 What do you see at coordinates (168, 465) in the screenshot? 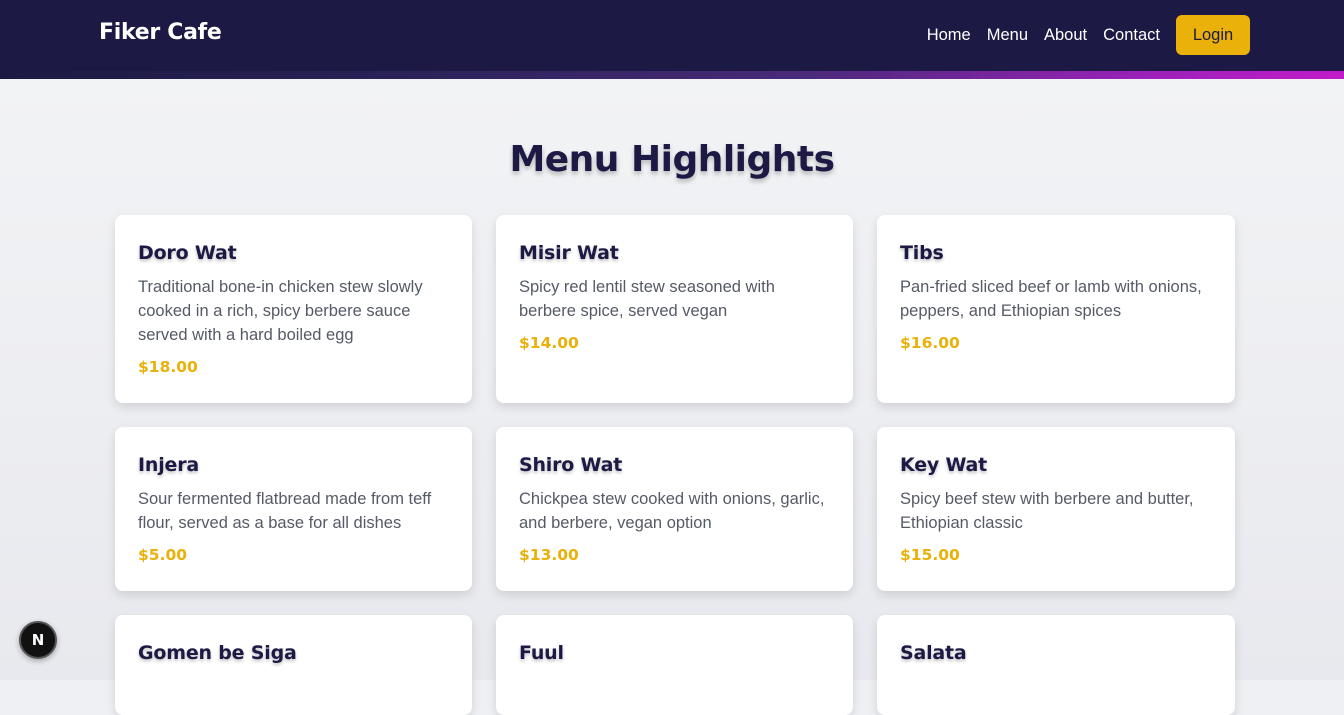
I see `menu-item-name: Injera` at bounding box center [168, 465].